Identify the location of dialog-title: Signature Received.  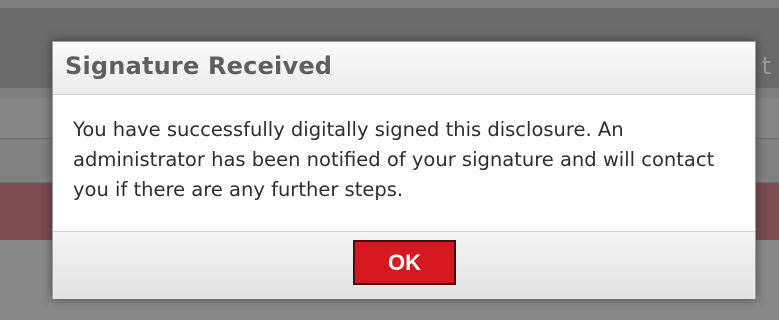
(199, 66).